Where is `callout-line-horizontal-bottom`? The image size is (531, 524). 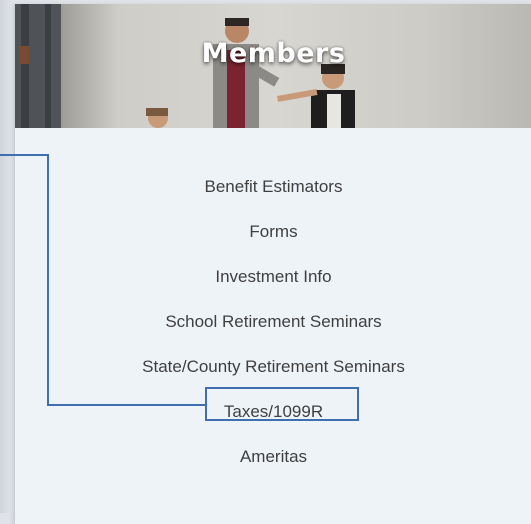 callout-line-horizontal-bottom is located at coordinates (127, 405).